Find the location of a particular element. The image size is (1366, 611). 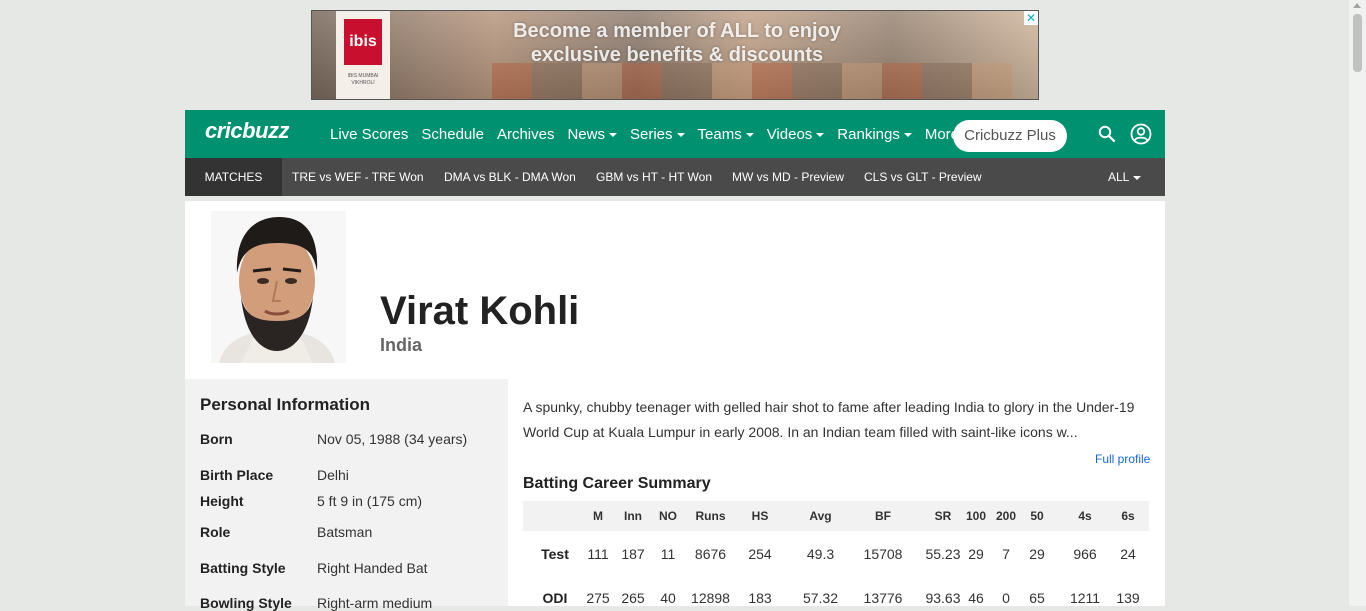

table-cell: 24 is located at coordinates (1128, 554).